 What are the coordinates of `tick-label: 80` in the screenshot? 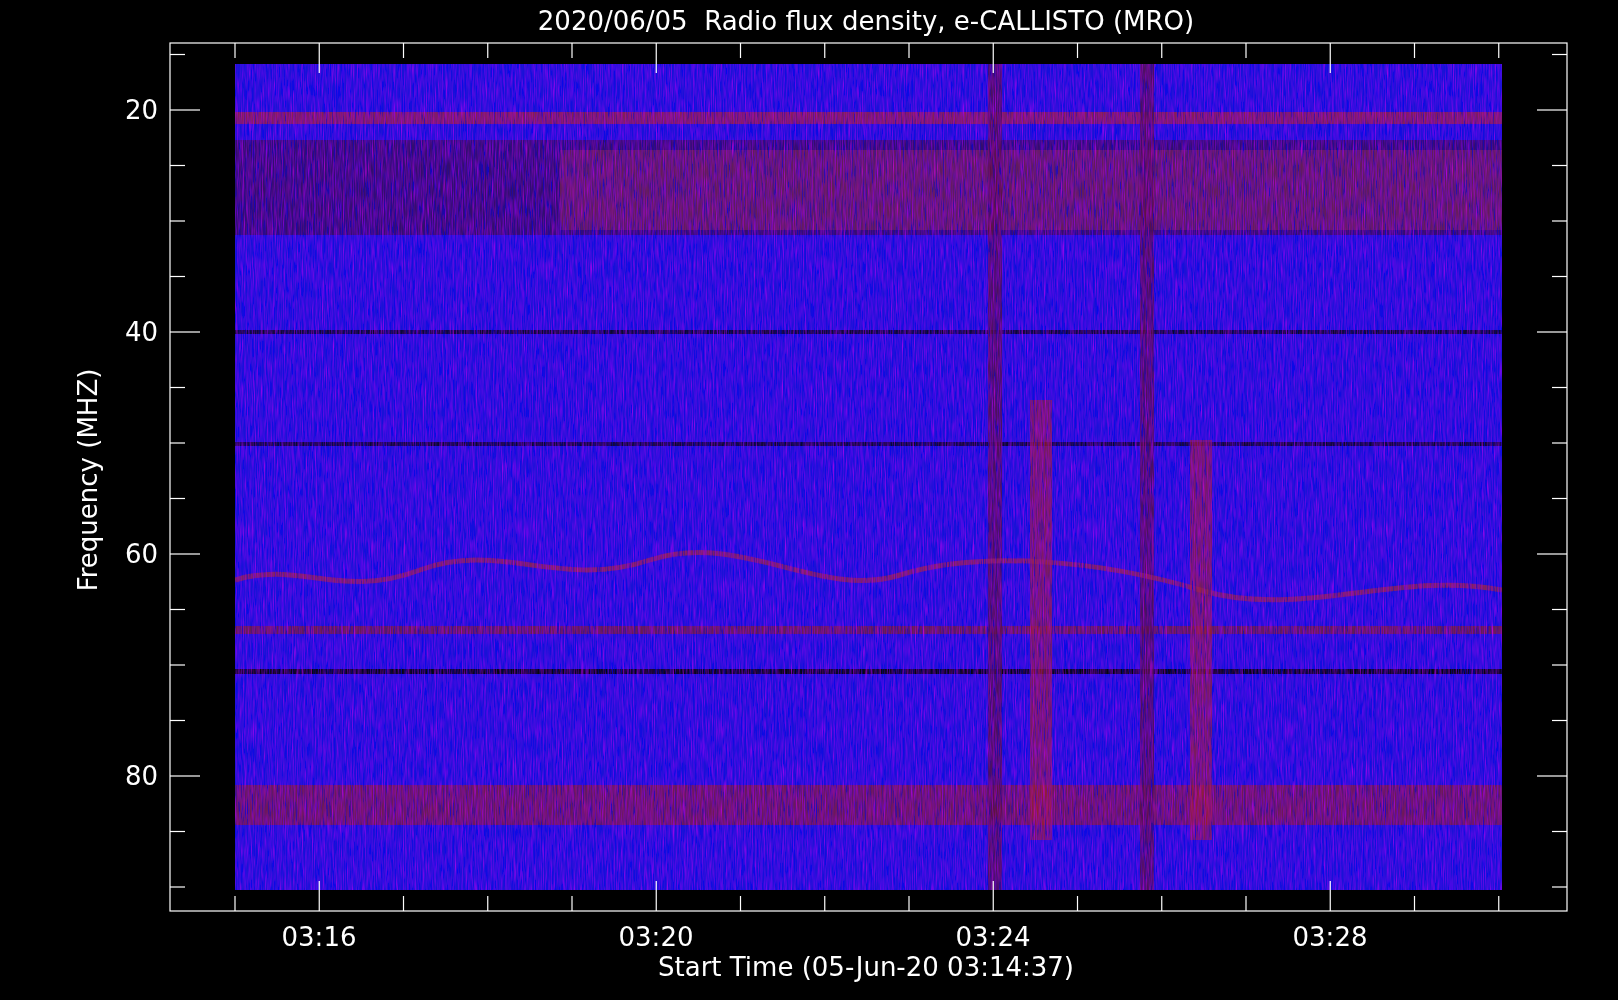 It's located at (141, 776).